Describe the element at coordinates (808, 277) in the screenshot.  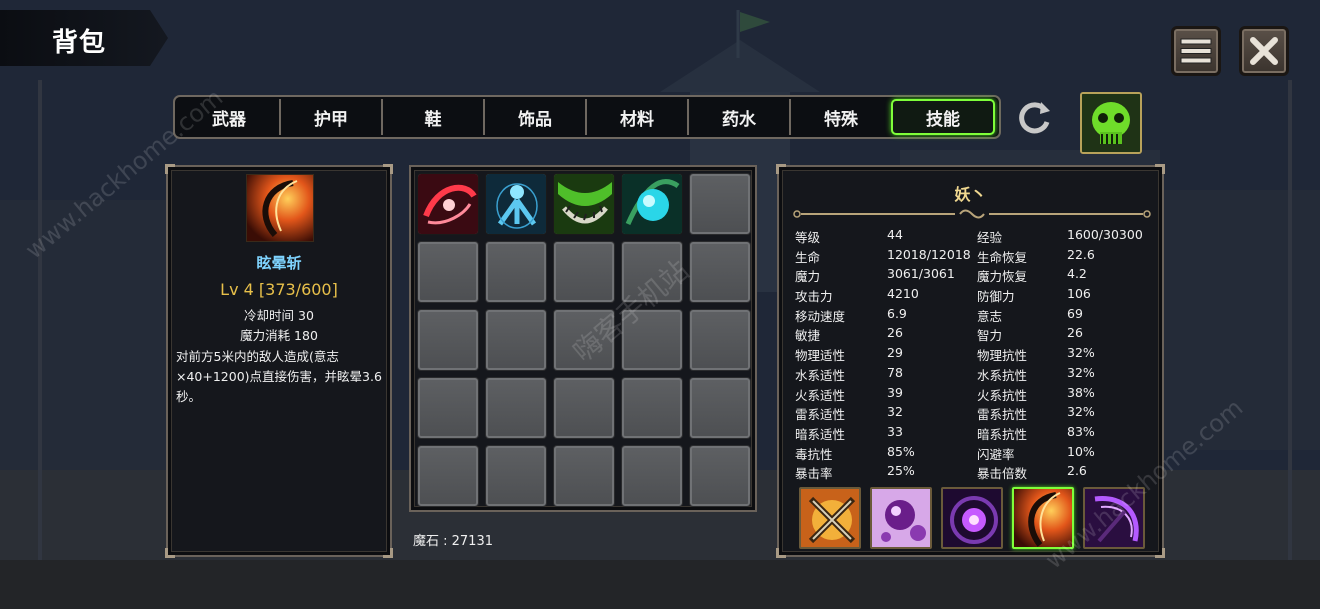
I see `stat-label: 魔力` at that location.